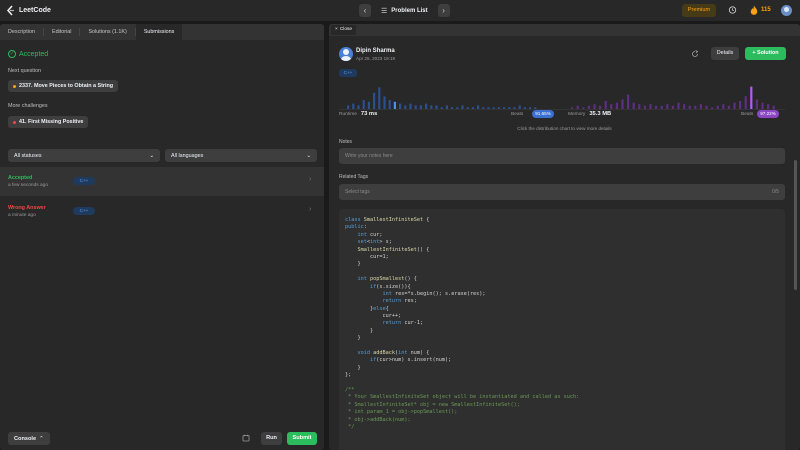  I want to click on prev-problem-button: ‹, so click(365, 10).